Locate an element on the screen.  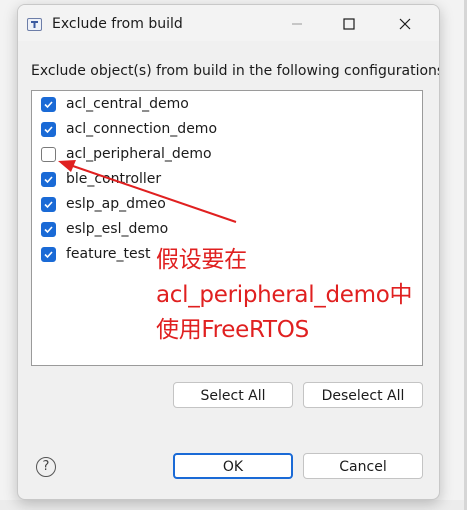
minimize-button is located at coordinates (297, 24).